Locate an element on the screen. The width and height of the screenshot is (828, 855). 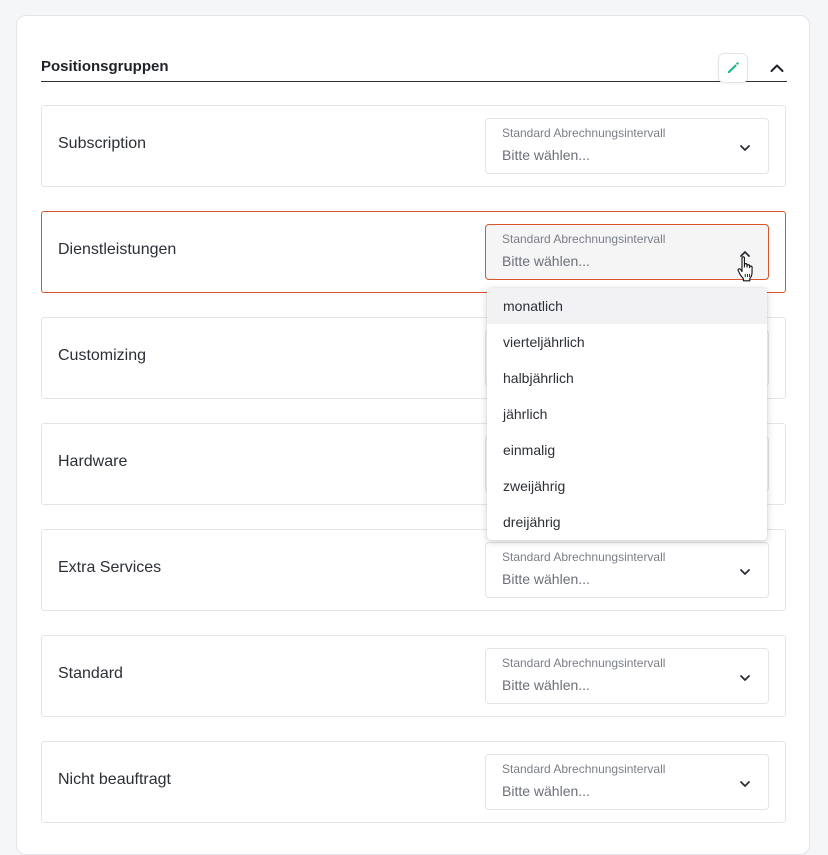
group-label: Hardware is located at coordinates (93, 461).